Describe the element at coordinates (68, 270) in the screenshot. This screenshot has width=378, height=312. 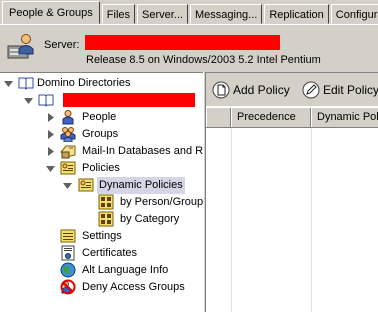
I see `globe-icon` at that location.